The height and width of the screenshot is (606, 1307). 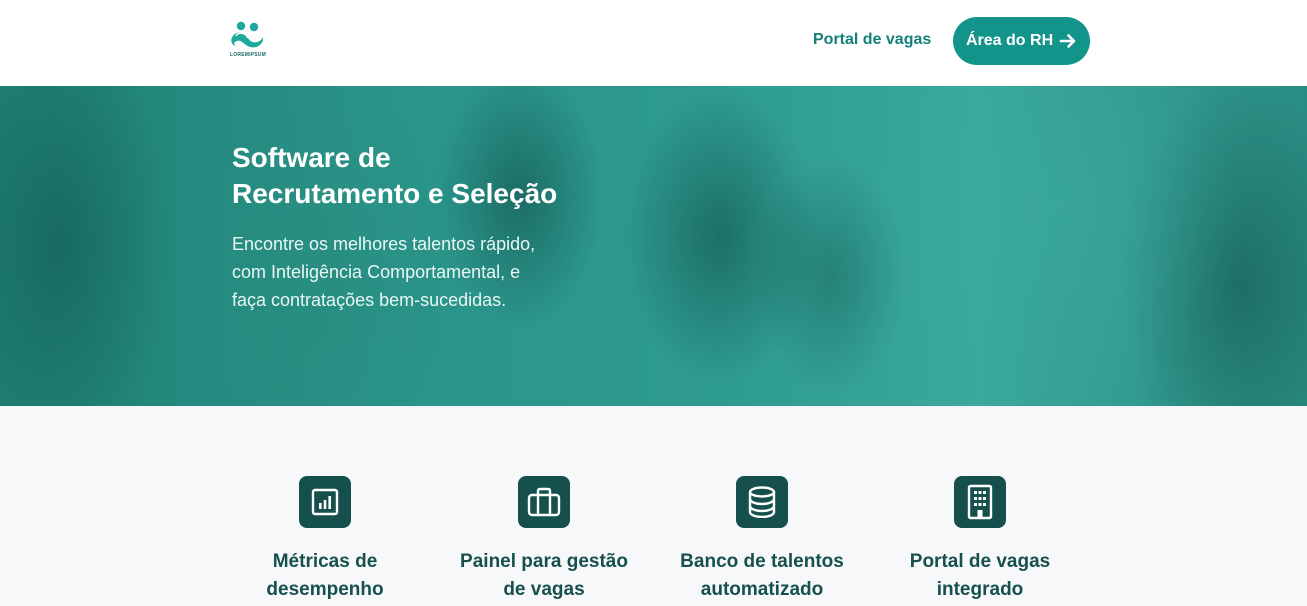 What do you see at coordinates (325, 540) in the screenshot?
I see `feature-metricas: Métricas de desempenho` at bounding box center [325, 540].